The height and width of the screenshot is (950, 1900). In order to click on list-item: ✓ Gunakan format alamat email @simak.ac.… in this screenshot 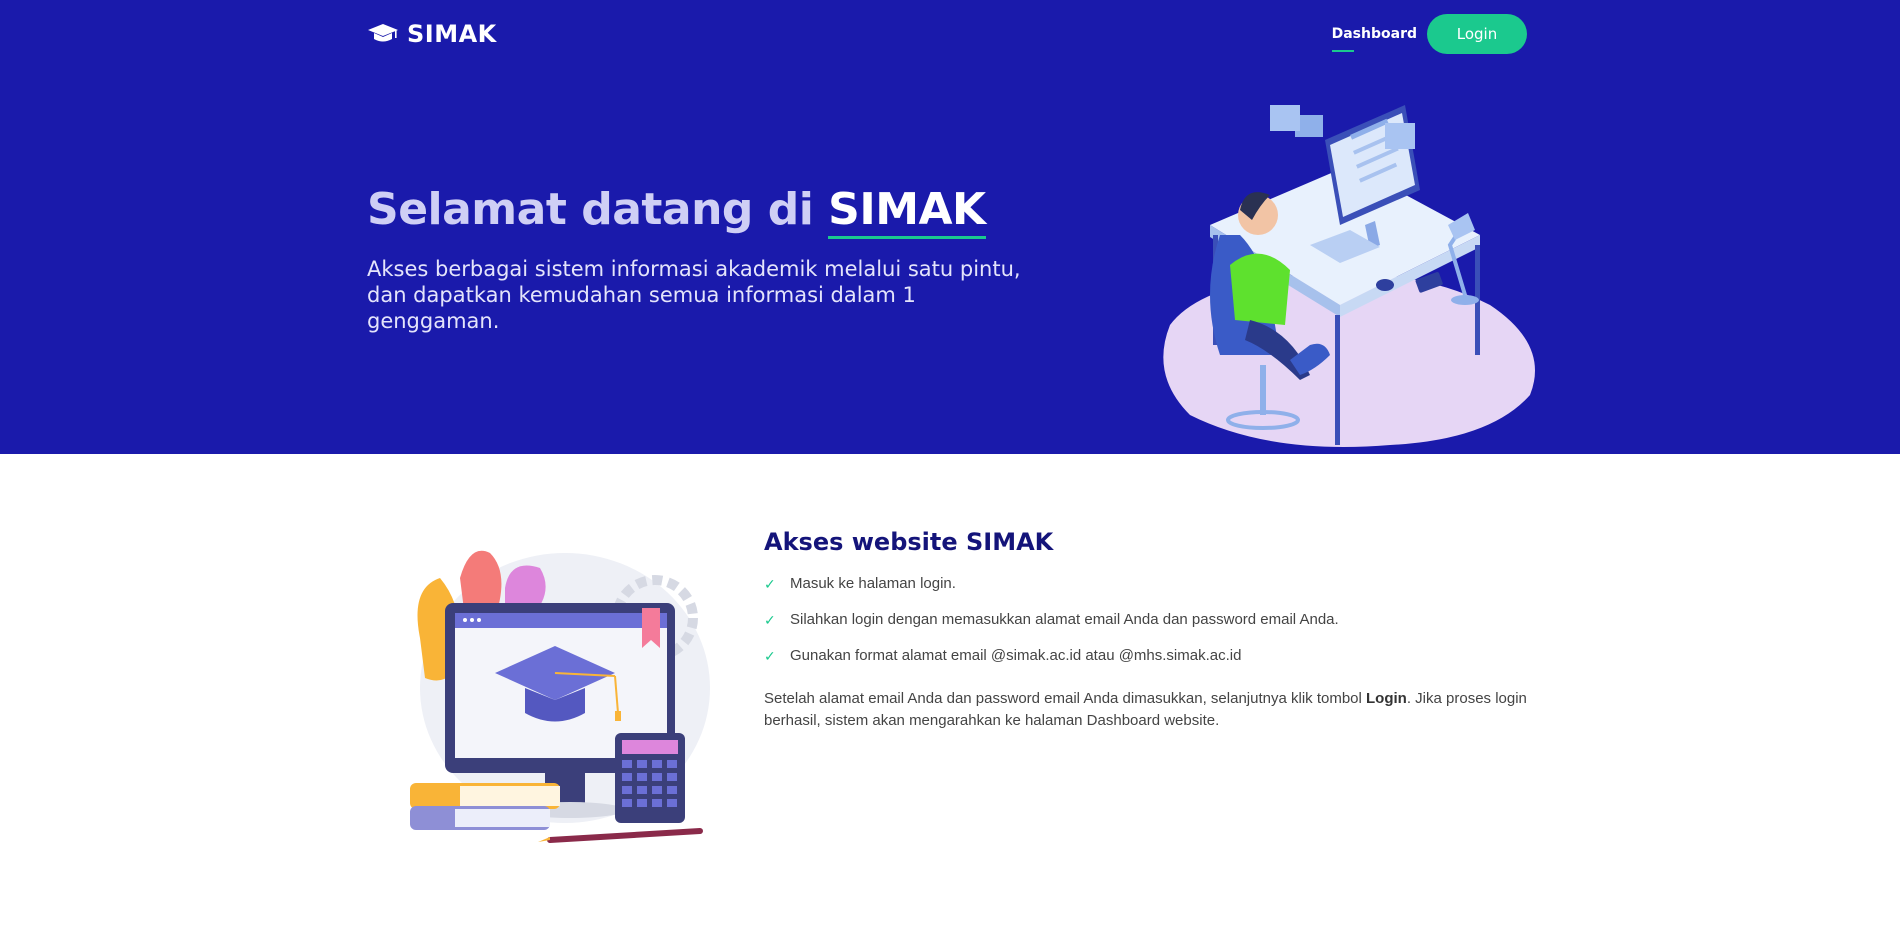, I will do `click(1149, 656)`.